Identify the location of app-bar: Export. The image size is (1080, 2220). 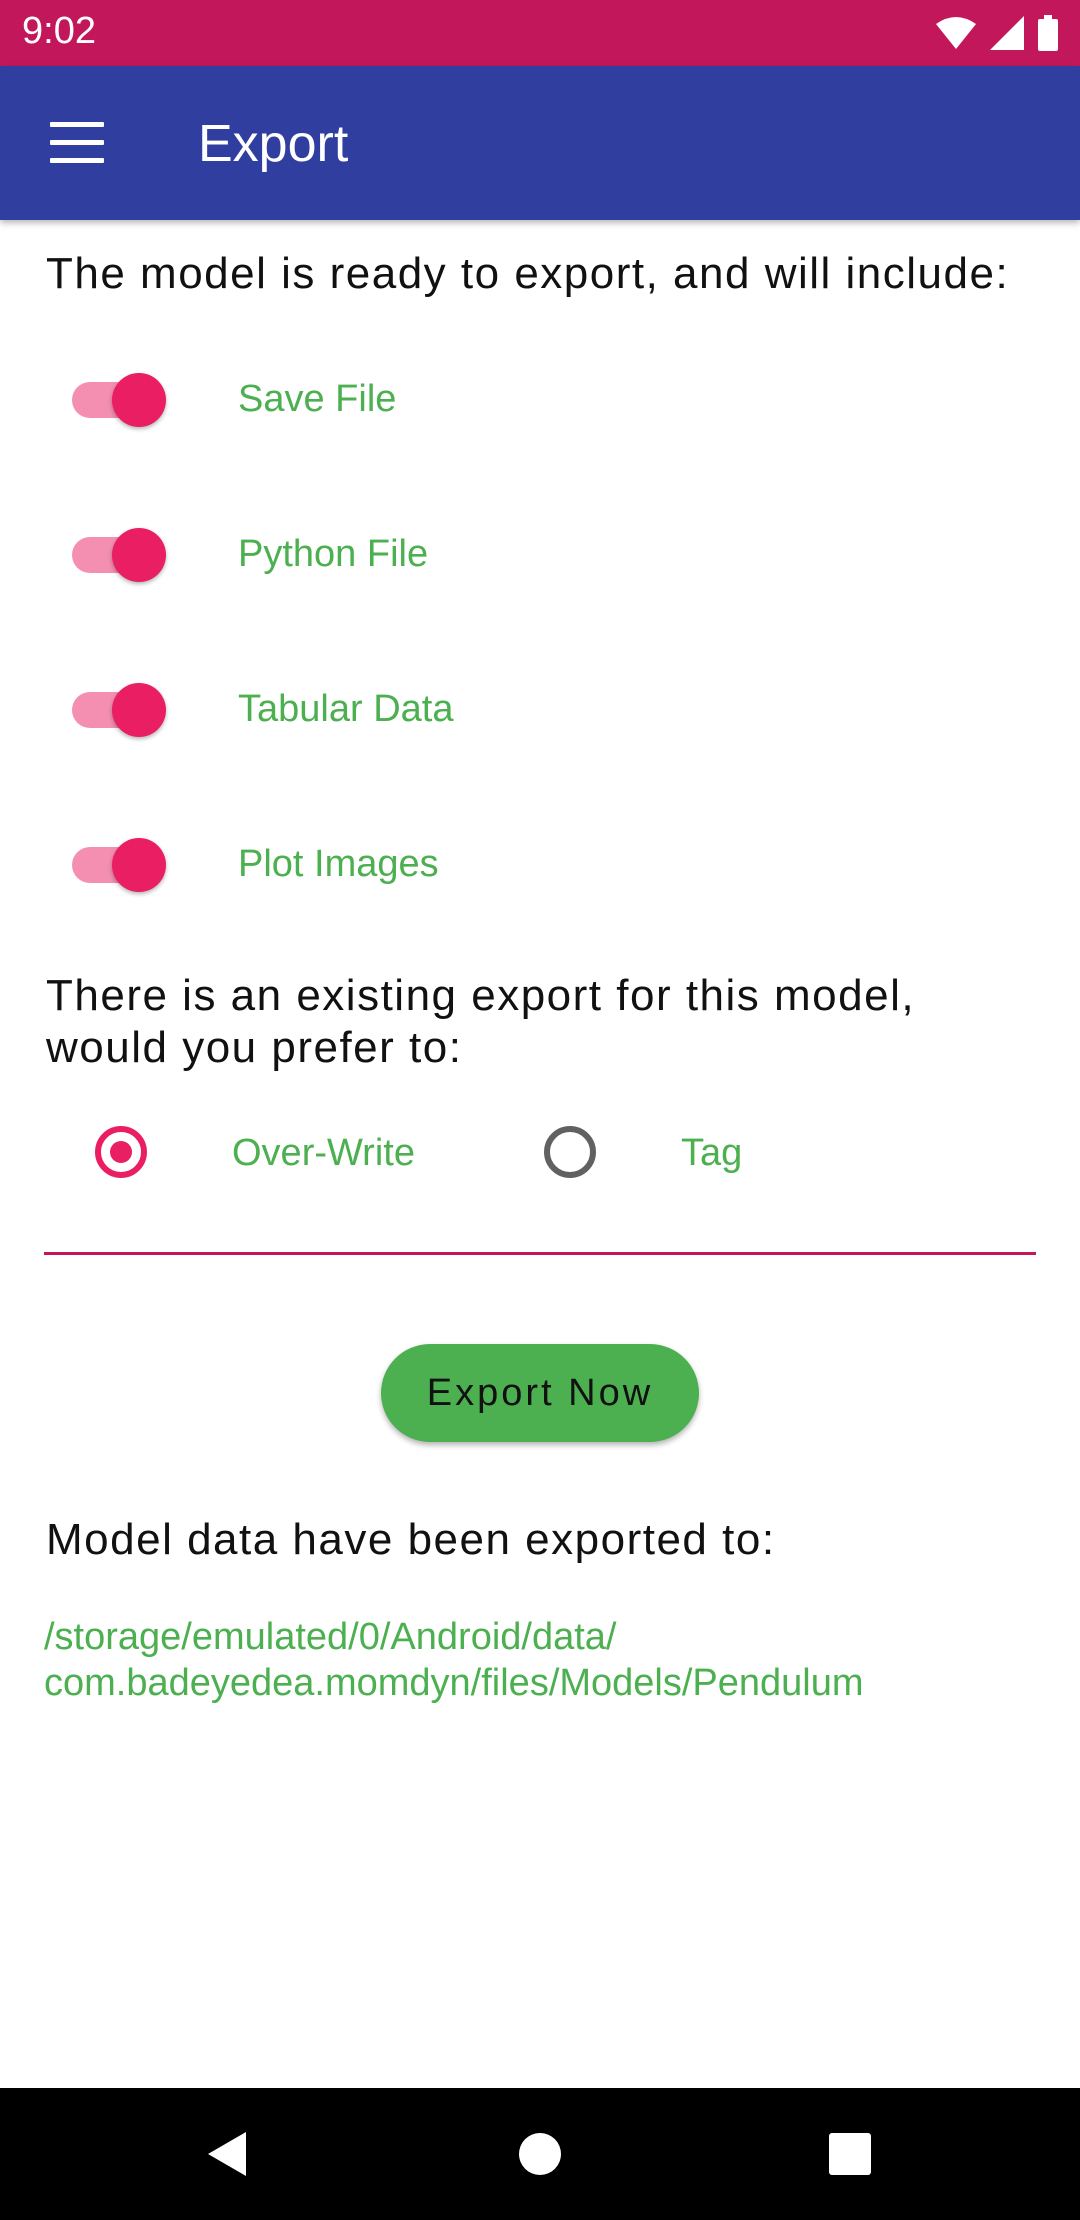
(540, 143).